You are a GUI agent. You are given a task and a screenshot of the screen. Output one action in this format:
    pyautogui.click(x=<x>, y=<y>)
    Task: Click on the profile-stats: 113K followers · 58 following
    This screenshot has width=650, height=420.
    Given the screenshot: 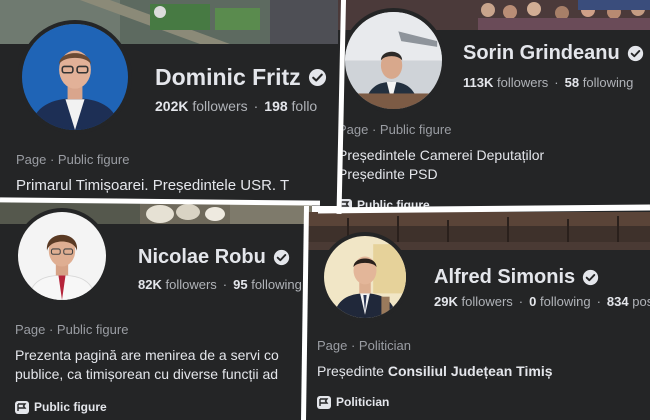 What is the action you would take?
    pyautogui.click(x=548, y=82)
    